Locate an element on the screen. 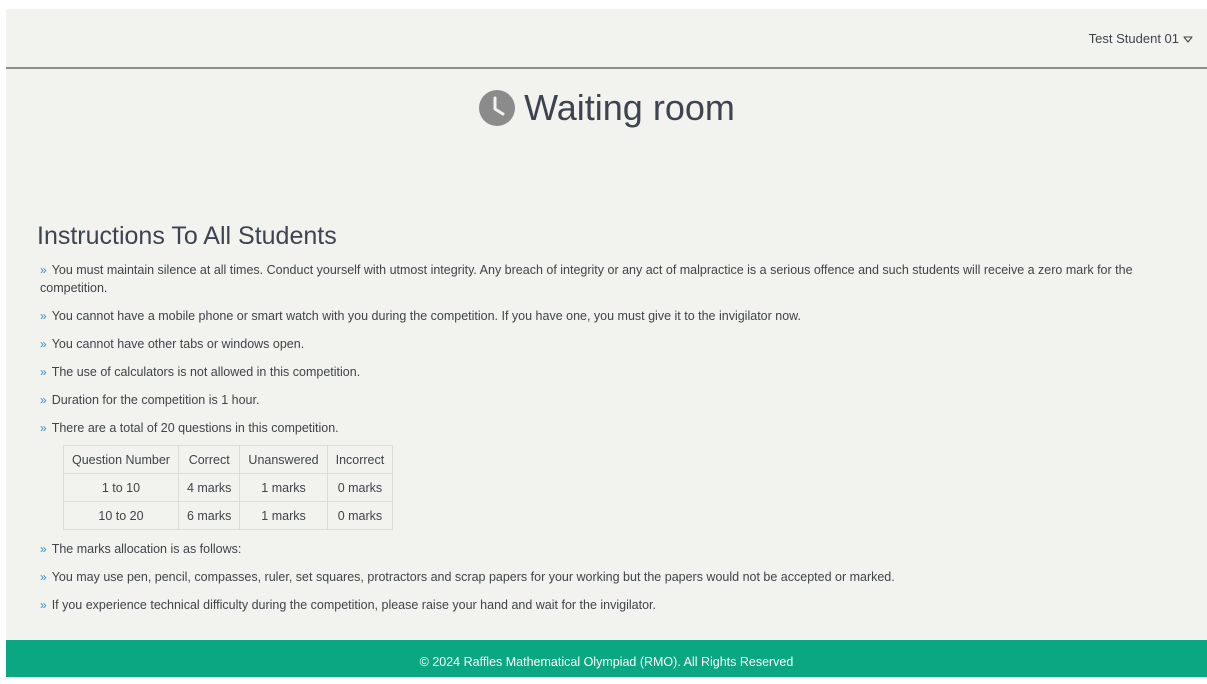  chevron-down-icon is located at coordinates (1188, 39).